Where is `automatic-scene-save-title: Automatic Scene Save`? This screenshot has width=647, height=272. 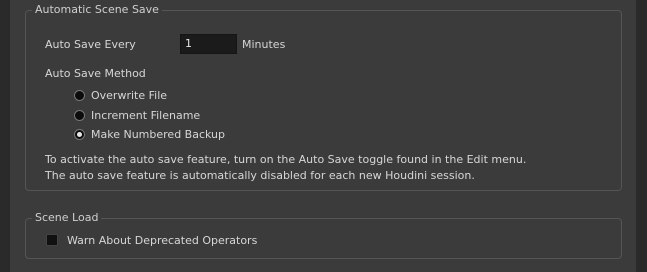
automatic-scene-save-title: Automatic Scene Save is located at coordinates (97, 10).